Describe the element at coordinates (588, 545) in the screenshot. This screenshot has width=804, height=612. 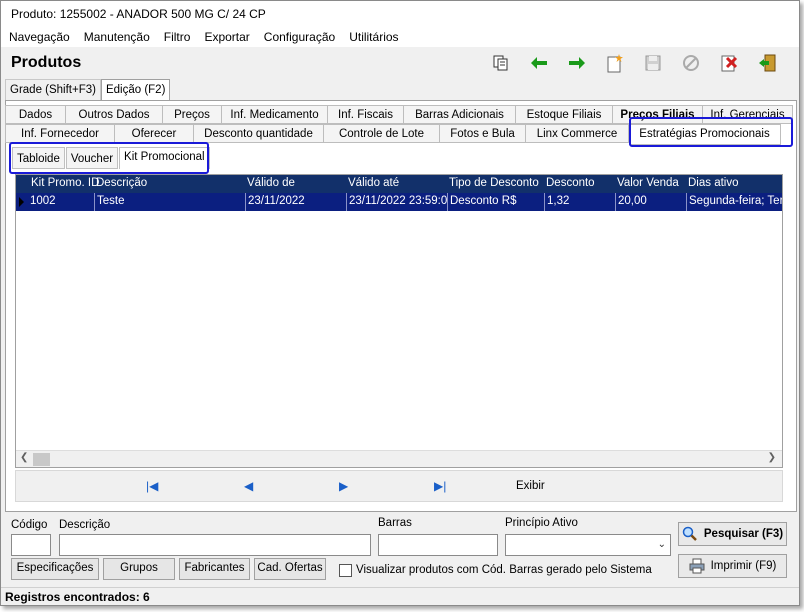
I see `principio-ativo-select: ⌄` at that location.